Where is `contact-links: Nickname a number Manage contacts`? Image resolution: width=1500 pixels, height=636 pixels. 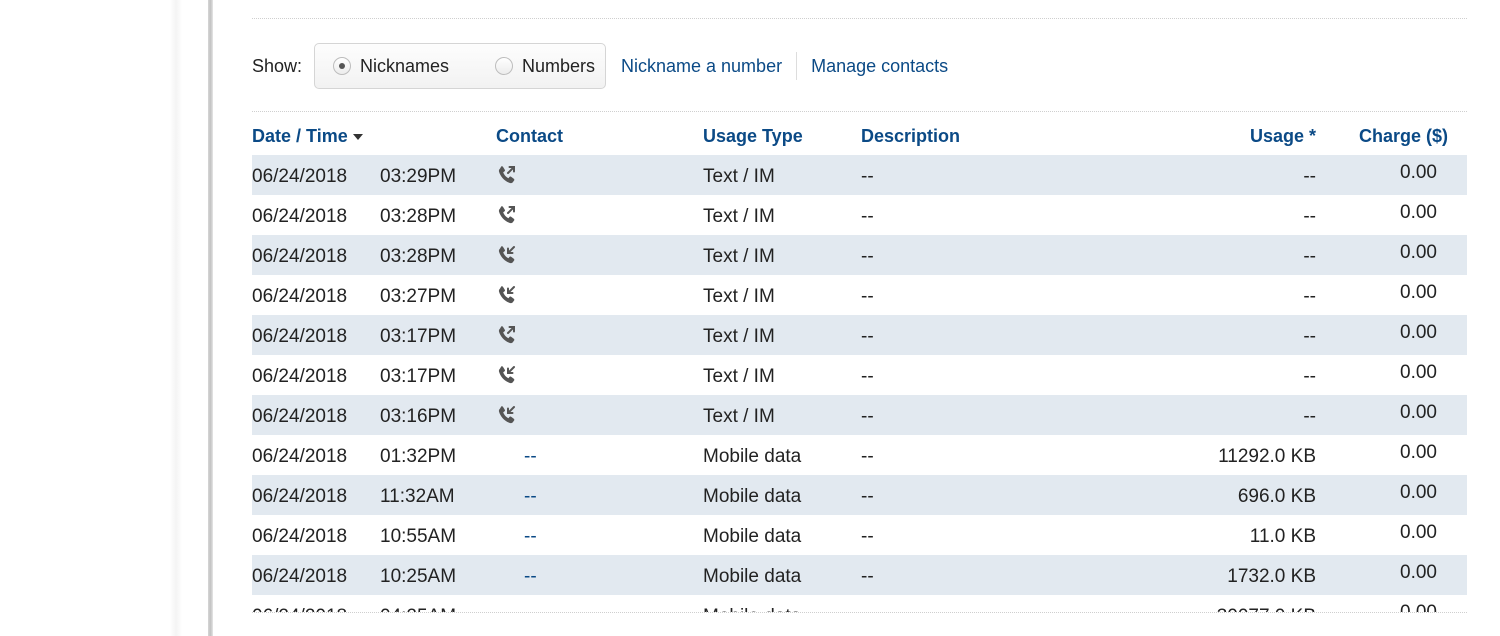 contact-links: Nickname a number Manage contacts is located at coordinates (784, 66).